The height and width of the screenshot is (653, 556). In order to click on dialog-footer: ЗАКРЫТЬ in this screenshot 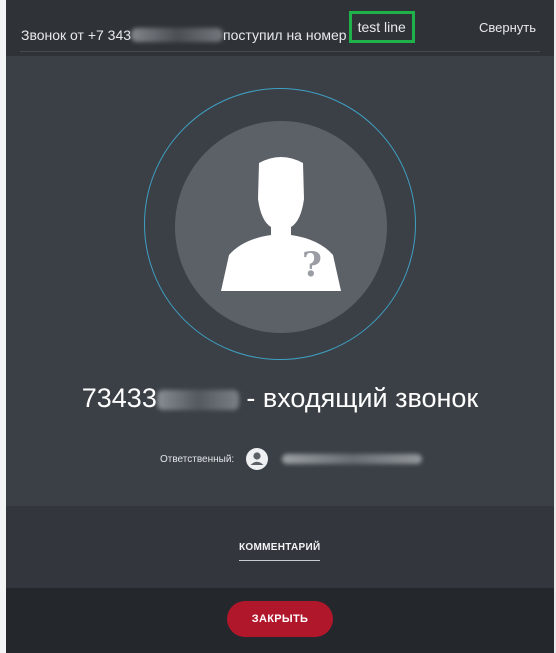, I will do `click(280, 620)`.